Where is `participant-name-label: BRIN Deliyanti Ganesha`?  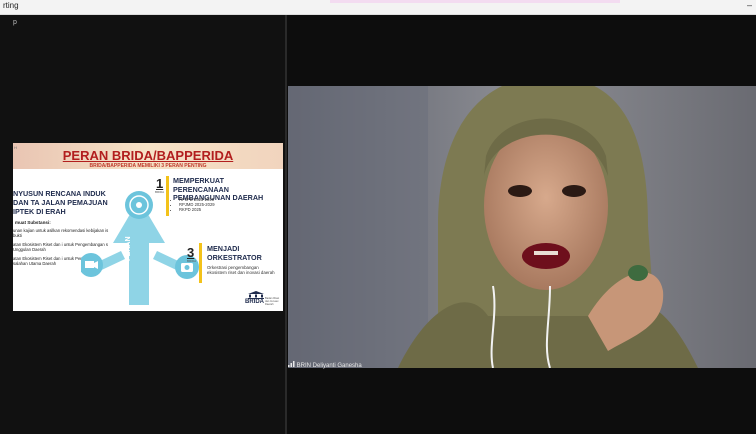 participant-name-label: BRIN Deliyanti Ganesha is located at coordinates (325, 365).